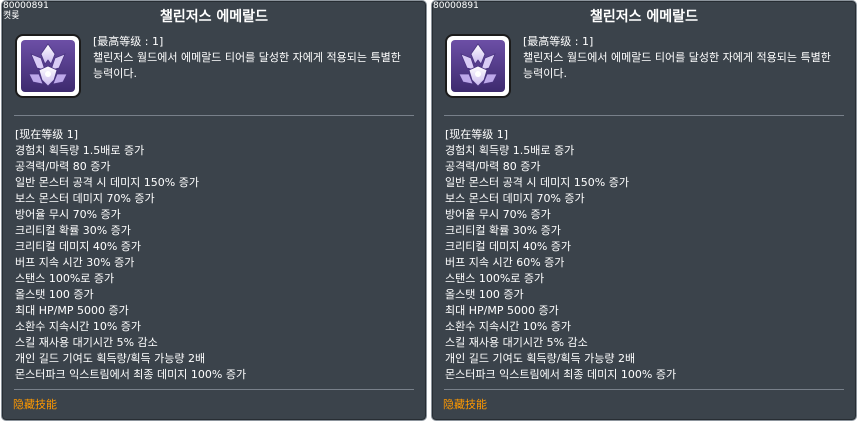 The image size is (860, 422). What do you see at coordinates (75, 262) in the screenshot?
I see `stat-line: 버프 지속 시간 30% 증가` at bounding box center [75, 262].